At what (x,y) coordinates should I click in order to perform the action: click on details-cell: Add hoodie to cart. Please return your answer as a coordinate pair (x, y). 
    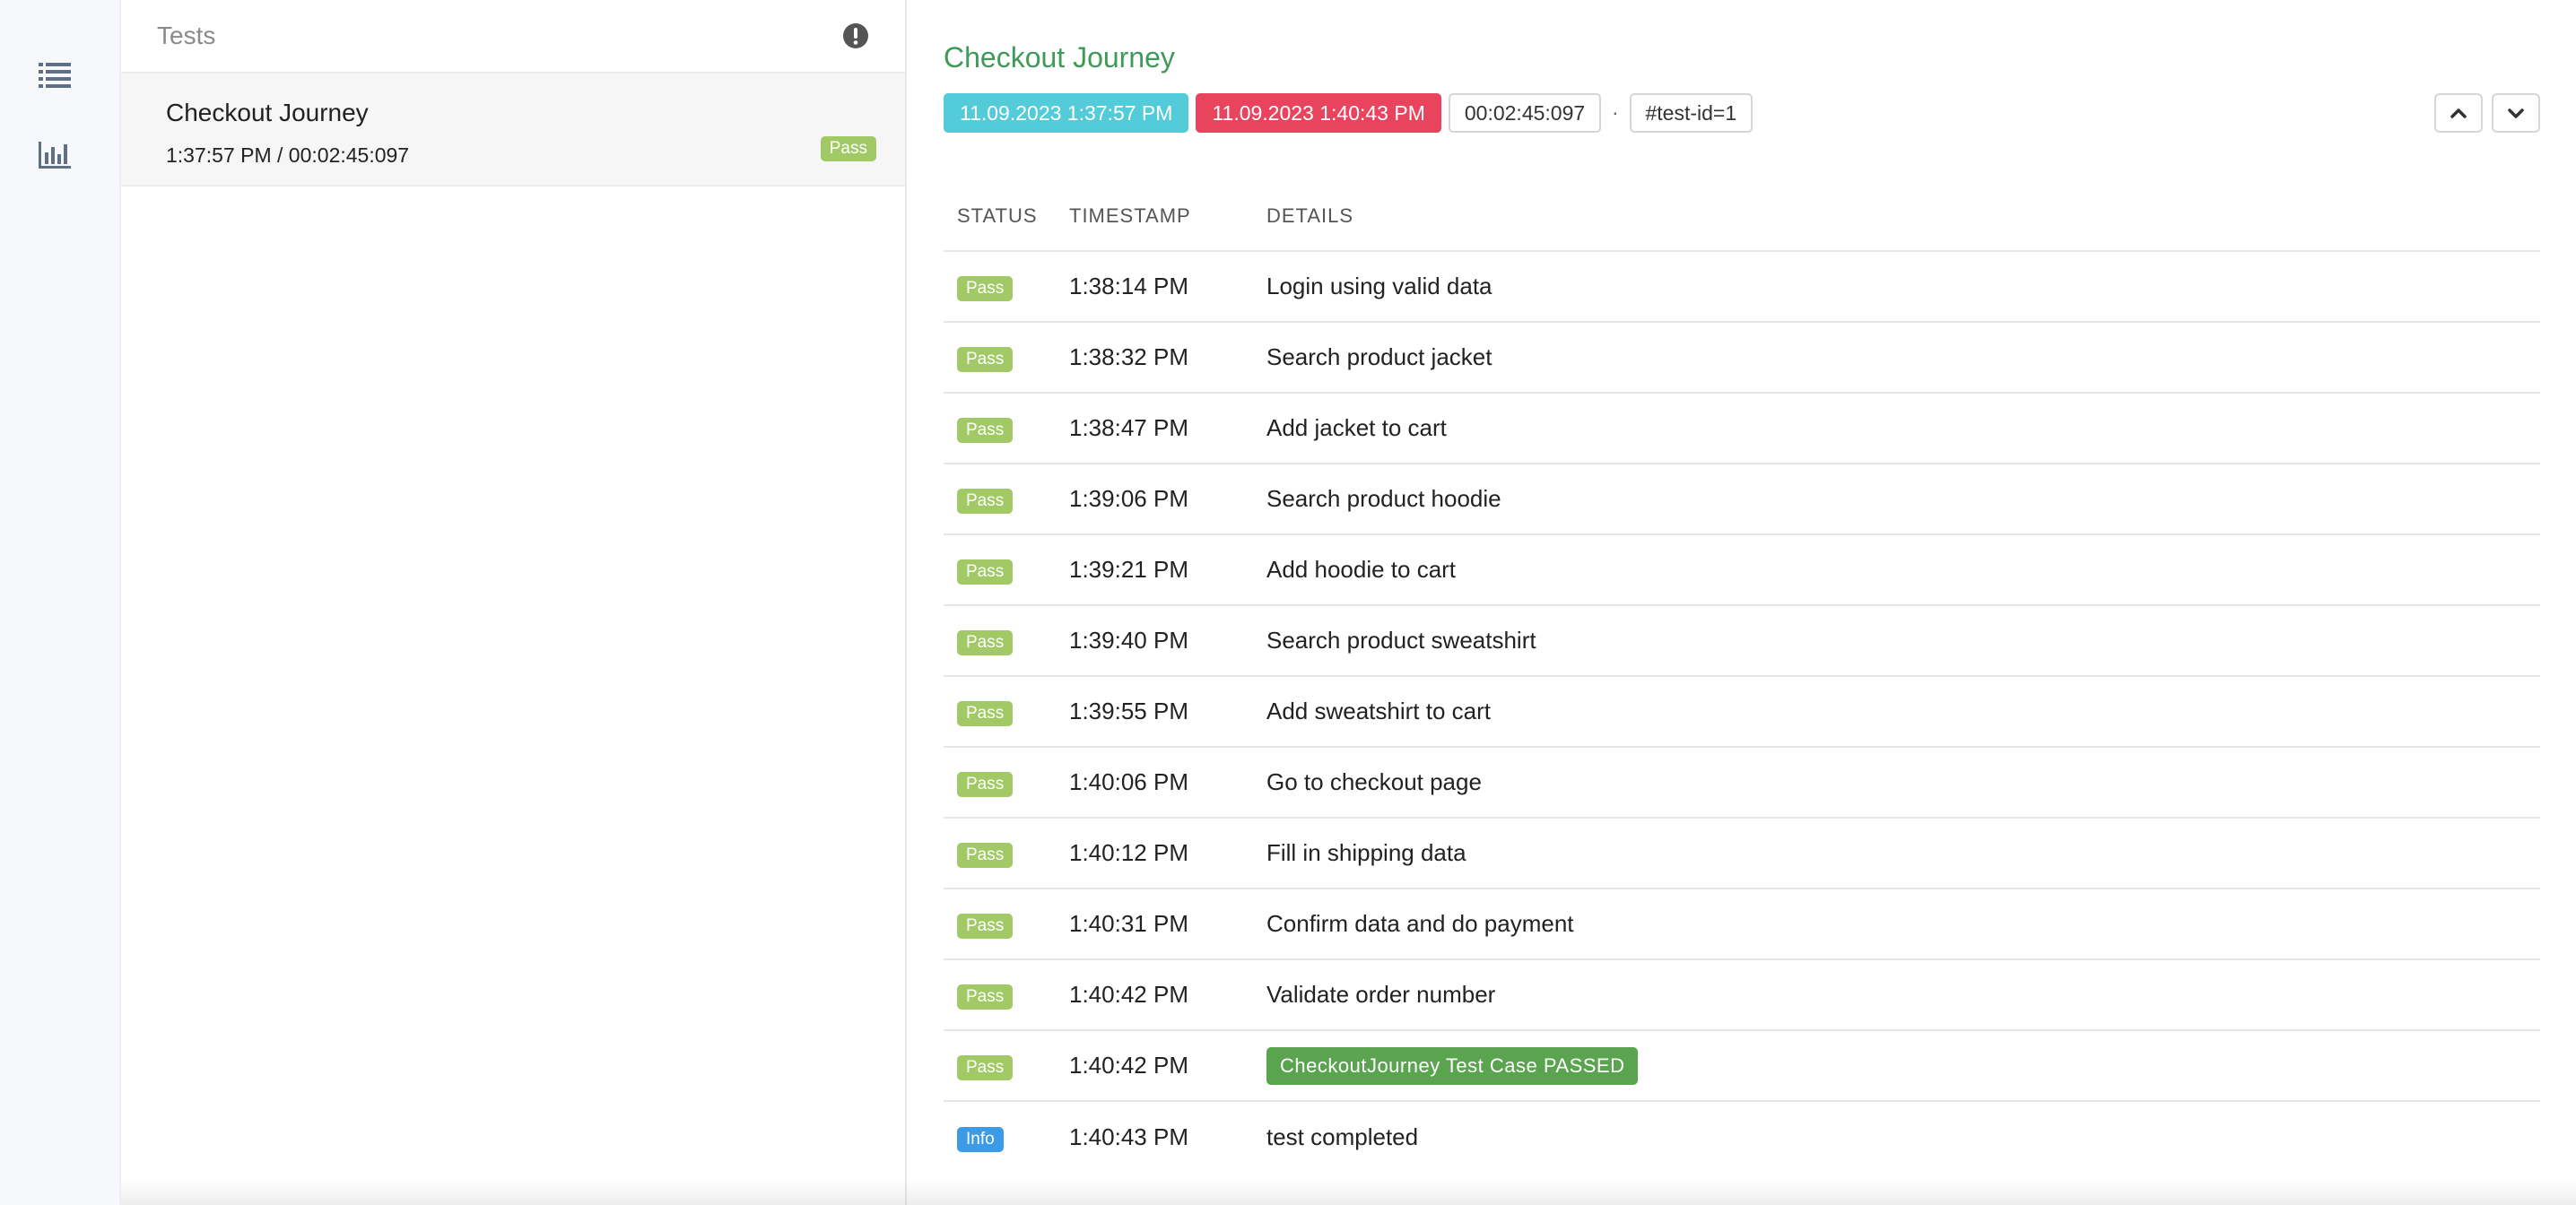
    Looking at the image, I should click on (1903, 570).